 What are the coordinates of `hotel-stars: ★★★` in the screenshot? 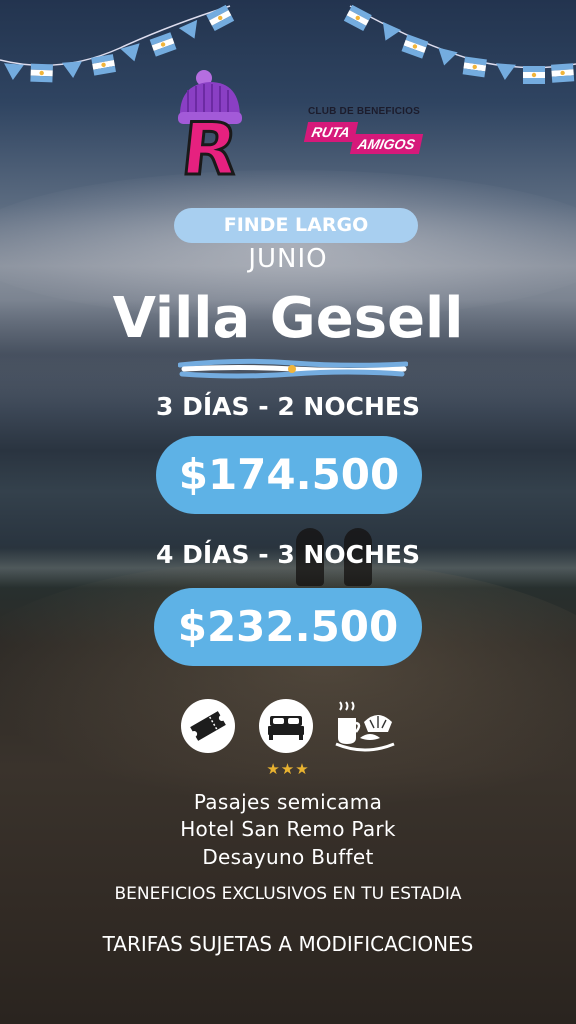 It's located at (288, 769).